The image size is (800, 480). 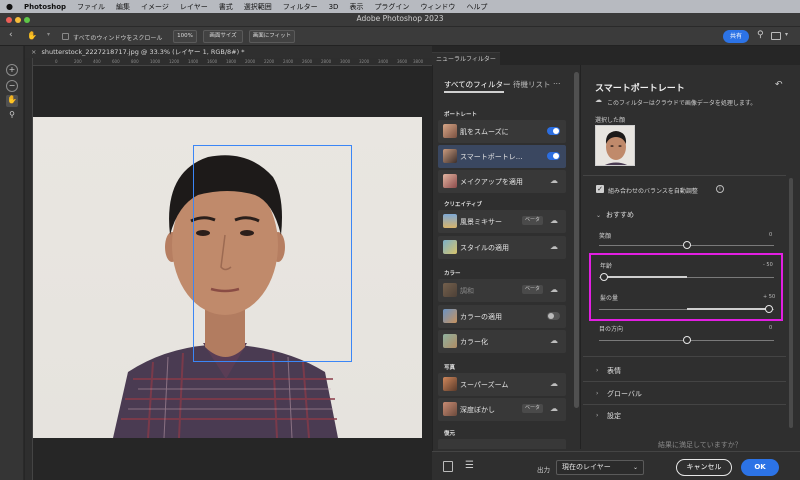 What do you see at coordinates (620, 215) in the screenshot?
I see `recommended-group: おすすめ` at bounding box center [620, 215].